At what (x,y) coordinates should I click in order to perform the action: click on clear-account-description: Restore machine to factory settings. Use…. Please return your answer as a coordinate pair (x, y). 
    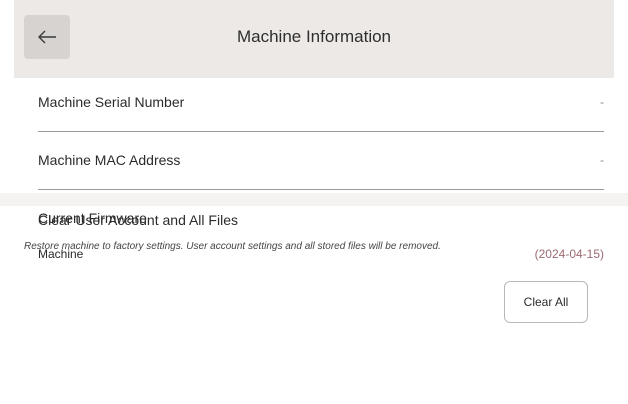
    Looking at the image, I should click on (232, 246).